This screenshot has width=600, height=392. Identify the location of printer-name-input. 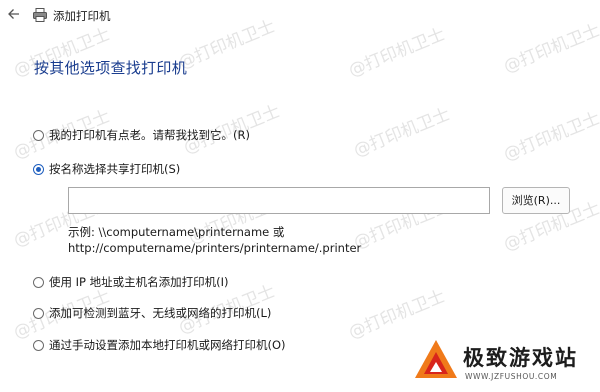
(279, 200).